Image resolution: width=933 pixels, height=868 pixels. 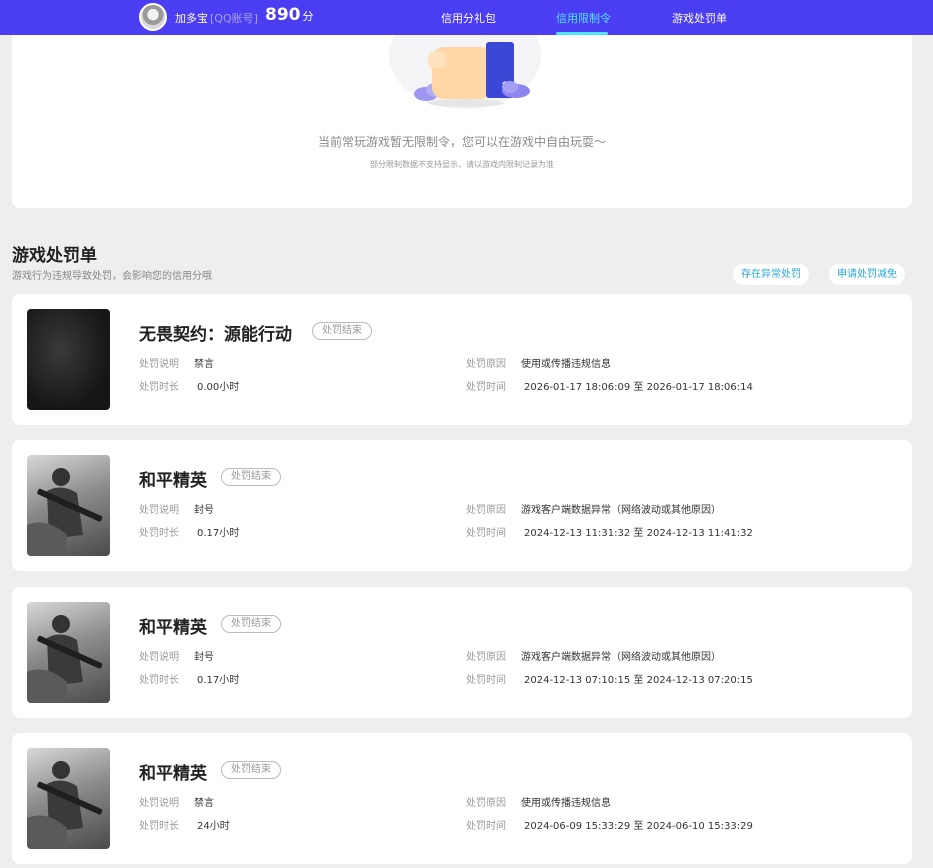 I want to click on penalty-start: 2026-01-17 18:06:09, so click(x=577, y=387).